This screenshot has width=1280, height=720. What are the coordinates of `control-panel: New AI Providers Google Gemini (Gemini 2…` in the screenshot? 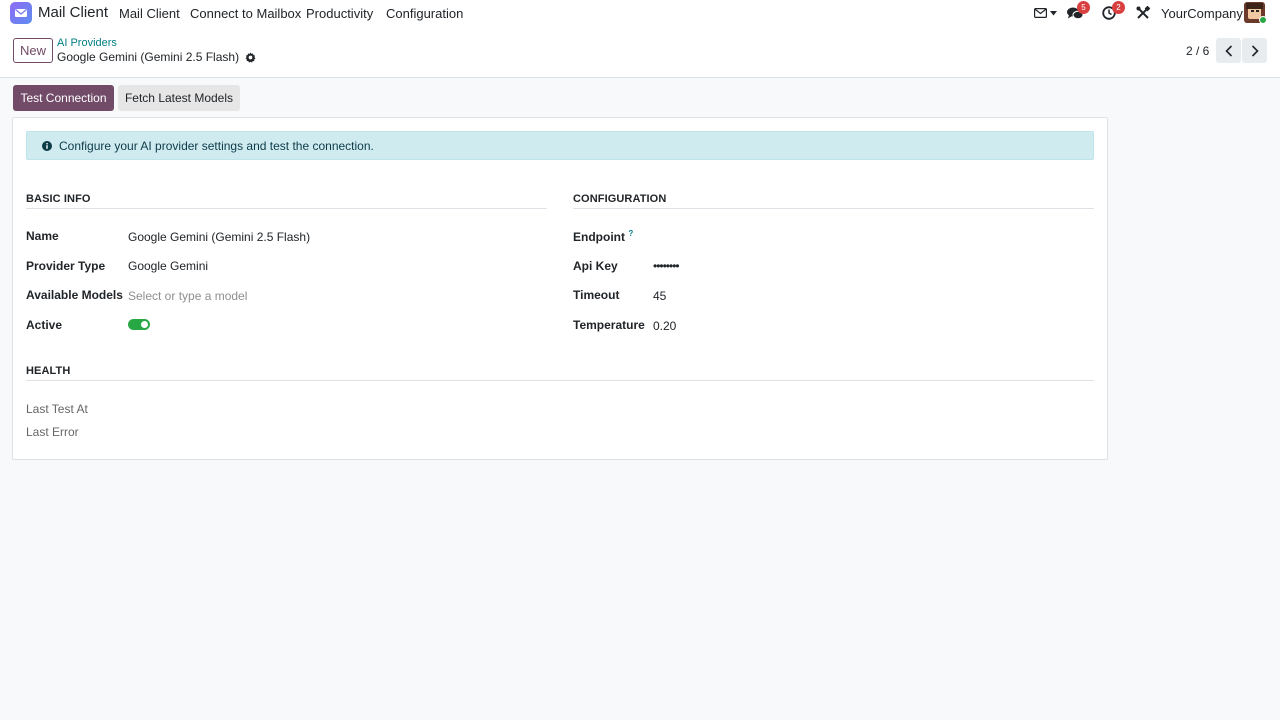 It's located at (640, 52).